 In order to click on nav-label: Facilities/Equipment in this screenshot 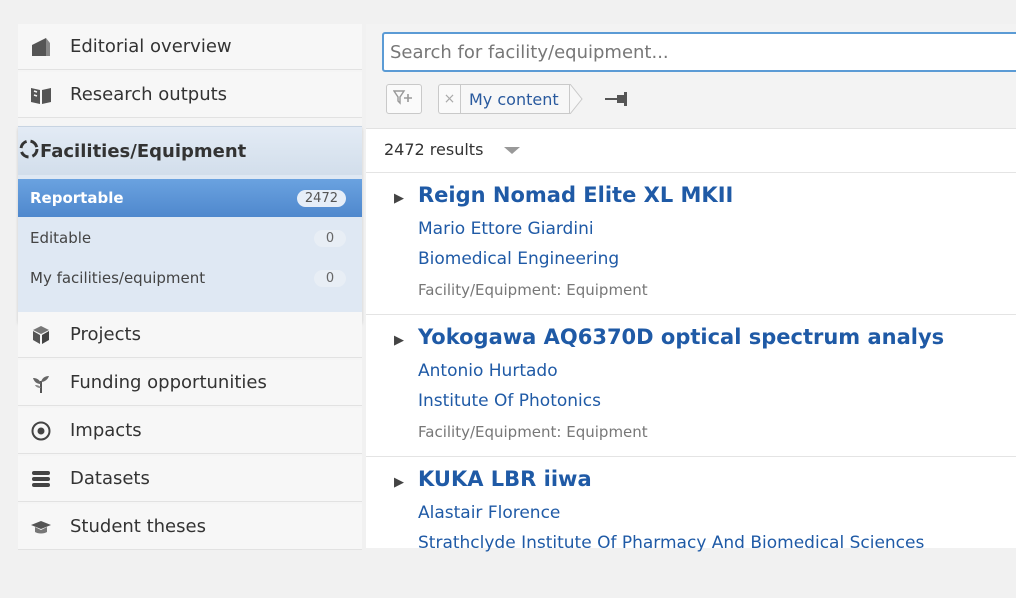, I will do `click(143, 151)`.